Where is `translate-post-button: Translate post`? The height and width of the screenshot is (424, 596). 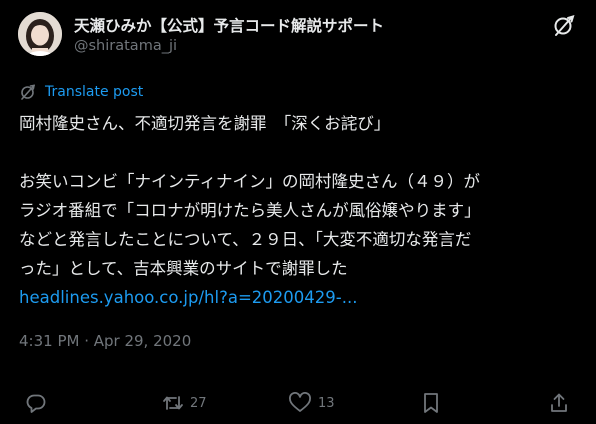 translate-post-button: Translate post is located at coordinates (81, 92).